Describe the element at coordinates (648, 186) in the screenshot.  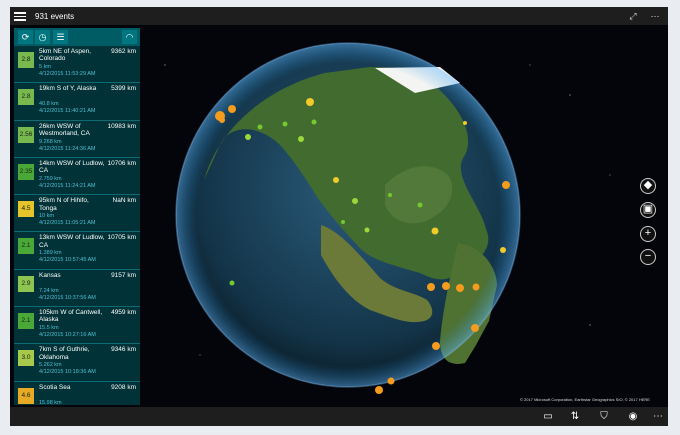
I see `compass-icon: ◆` at that location.